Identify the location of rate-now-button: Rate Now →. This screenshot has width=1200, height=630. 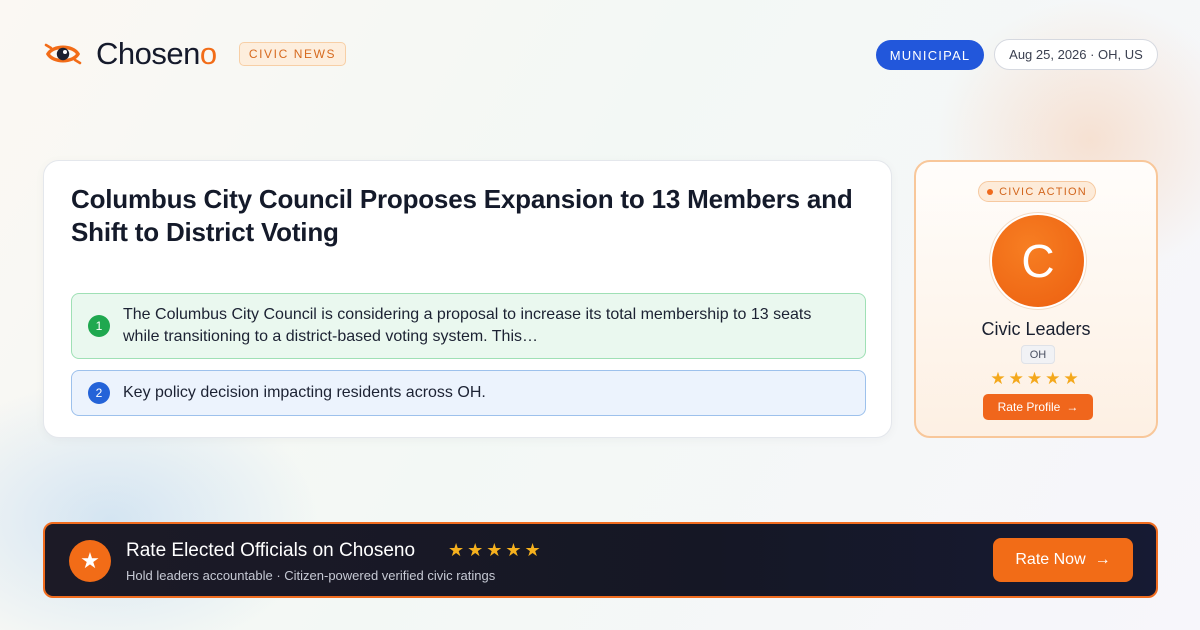
(1063, 560).